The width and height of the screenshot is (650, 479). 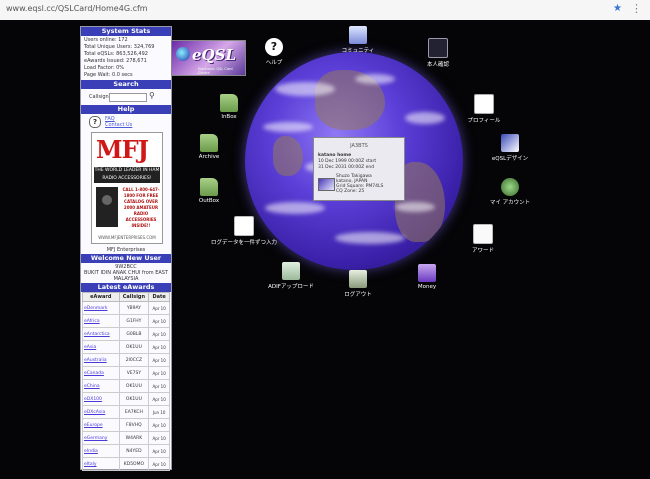 I want to click on award-row: eAustralia 2I0CCZ Apr 10, so click(x=126, y=360).